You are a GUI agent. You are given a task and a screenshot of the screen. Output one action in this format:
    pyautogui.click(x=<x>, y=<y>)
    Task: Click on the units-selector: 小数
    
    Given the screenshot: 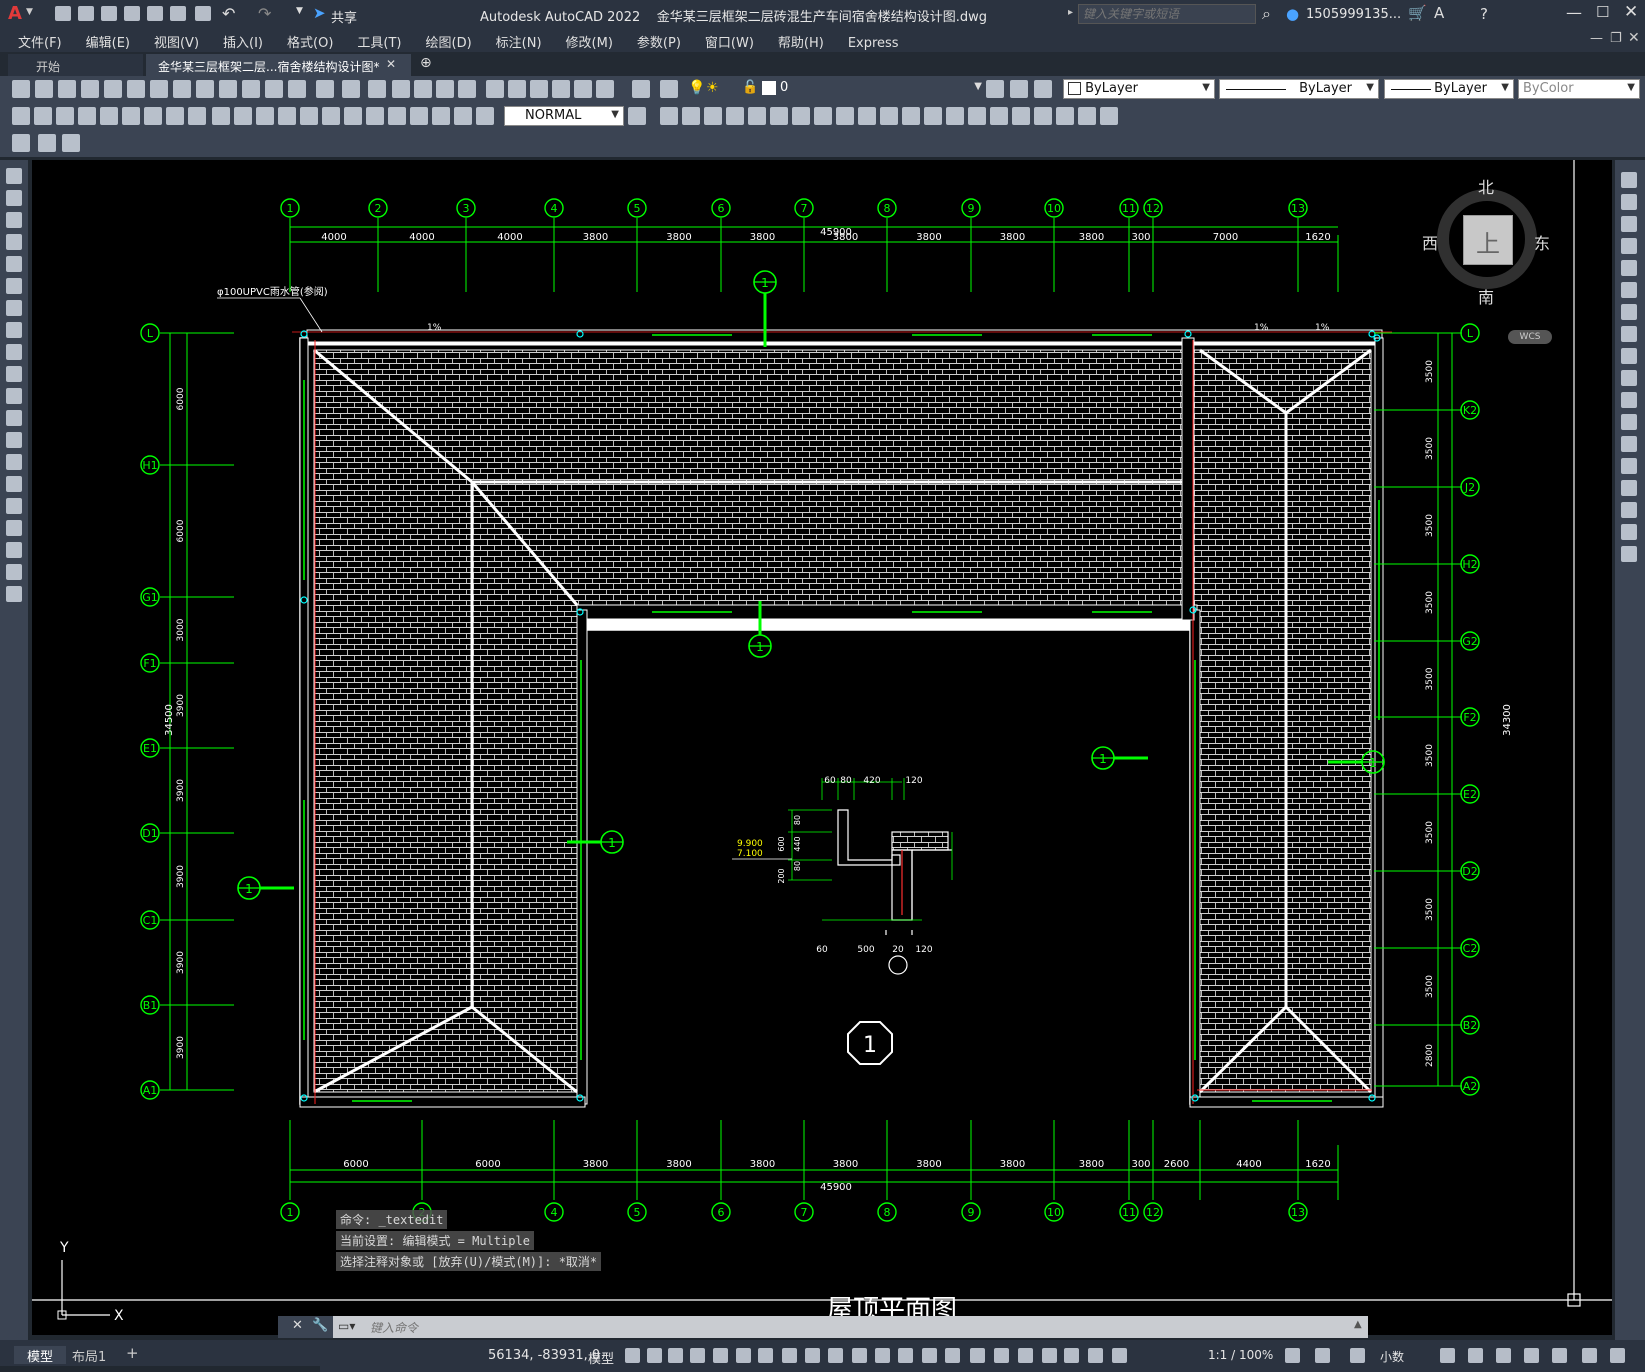 What is the action you would take?
    pyautogui.click(x=1392, y=1356)
    